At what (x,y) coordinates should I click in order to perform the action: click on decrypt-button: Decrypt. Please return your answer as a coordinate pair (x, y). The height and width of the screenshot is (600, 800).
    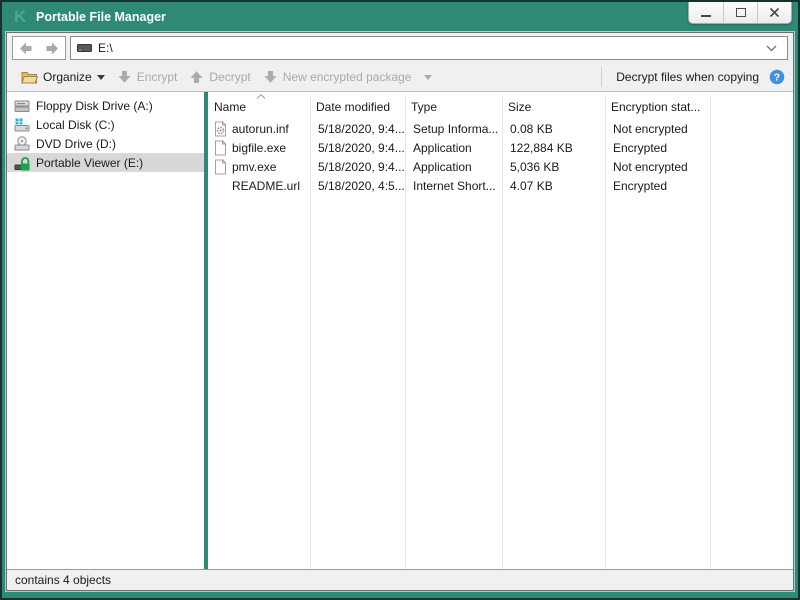
    Looking at the image, I should click on (219, 77).